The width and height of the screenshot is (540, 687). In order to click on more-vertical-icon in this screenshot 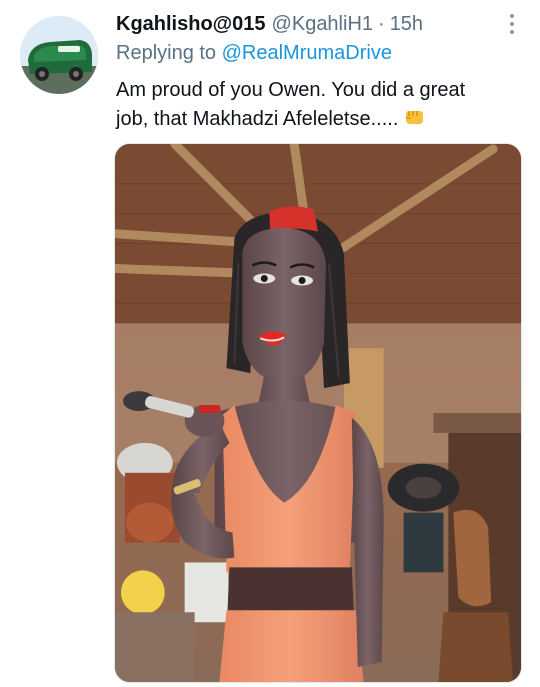, I will do `click(512, 16)`.